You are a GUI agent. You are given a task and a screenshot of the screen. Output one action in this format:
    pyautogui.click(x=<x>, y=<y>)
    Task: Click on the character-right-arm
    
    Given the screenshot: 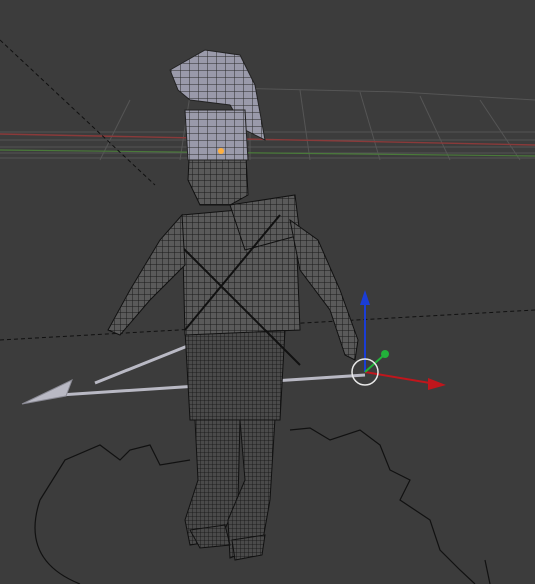 What is the action you would take?
    pyautogui.click(x=324, y=289)
    